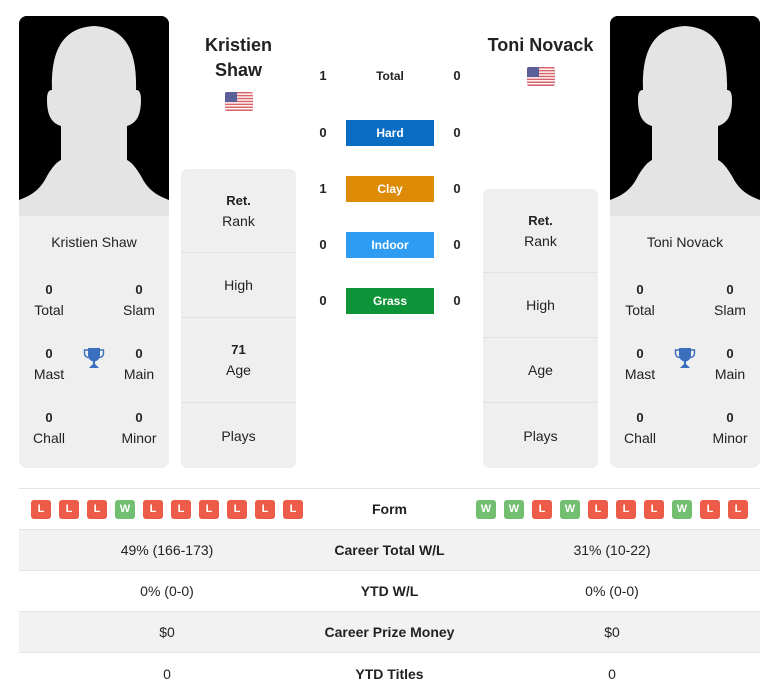 The height and width of the screenshot is (699, 779). I want to click on rank-value: Ret., so click(238, 200).